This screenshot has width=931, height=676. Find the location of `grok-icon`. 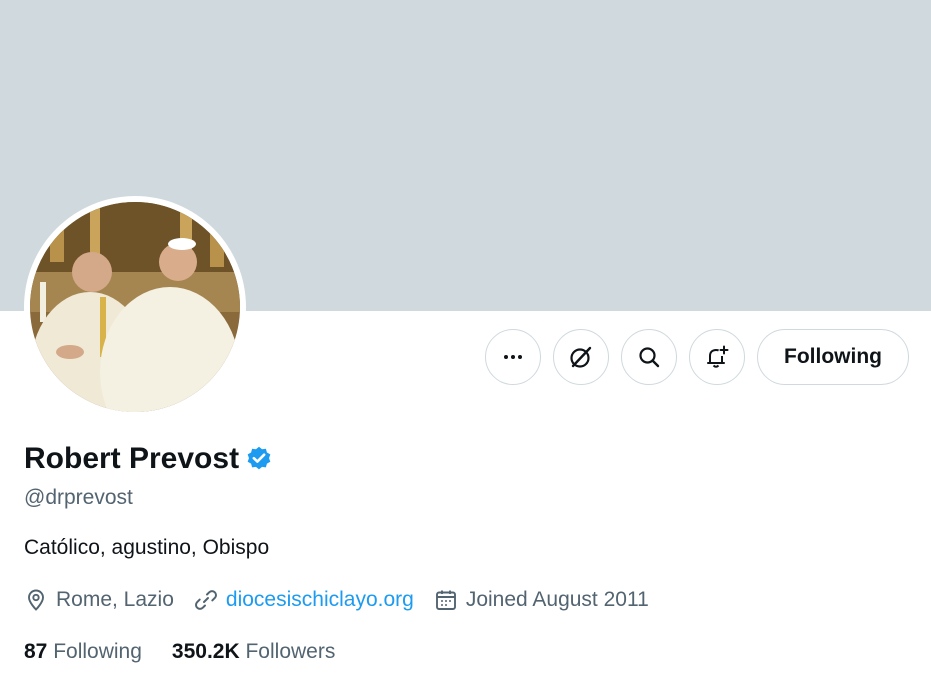

grok-icon is located at coordinates (581, 357).